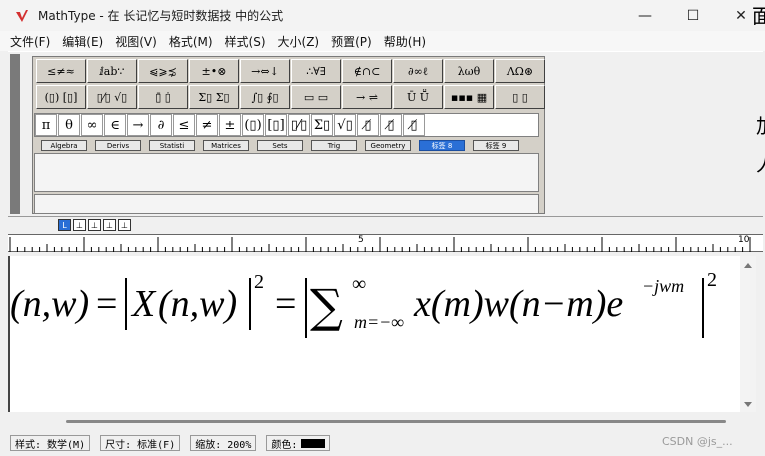 Image resolution: width=765 pixels, height=456 pixels. What do you see at coordinates (361, 240) in the screenshot?
I see `ruler-label-5: 5` at bounding box center [361, 240].